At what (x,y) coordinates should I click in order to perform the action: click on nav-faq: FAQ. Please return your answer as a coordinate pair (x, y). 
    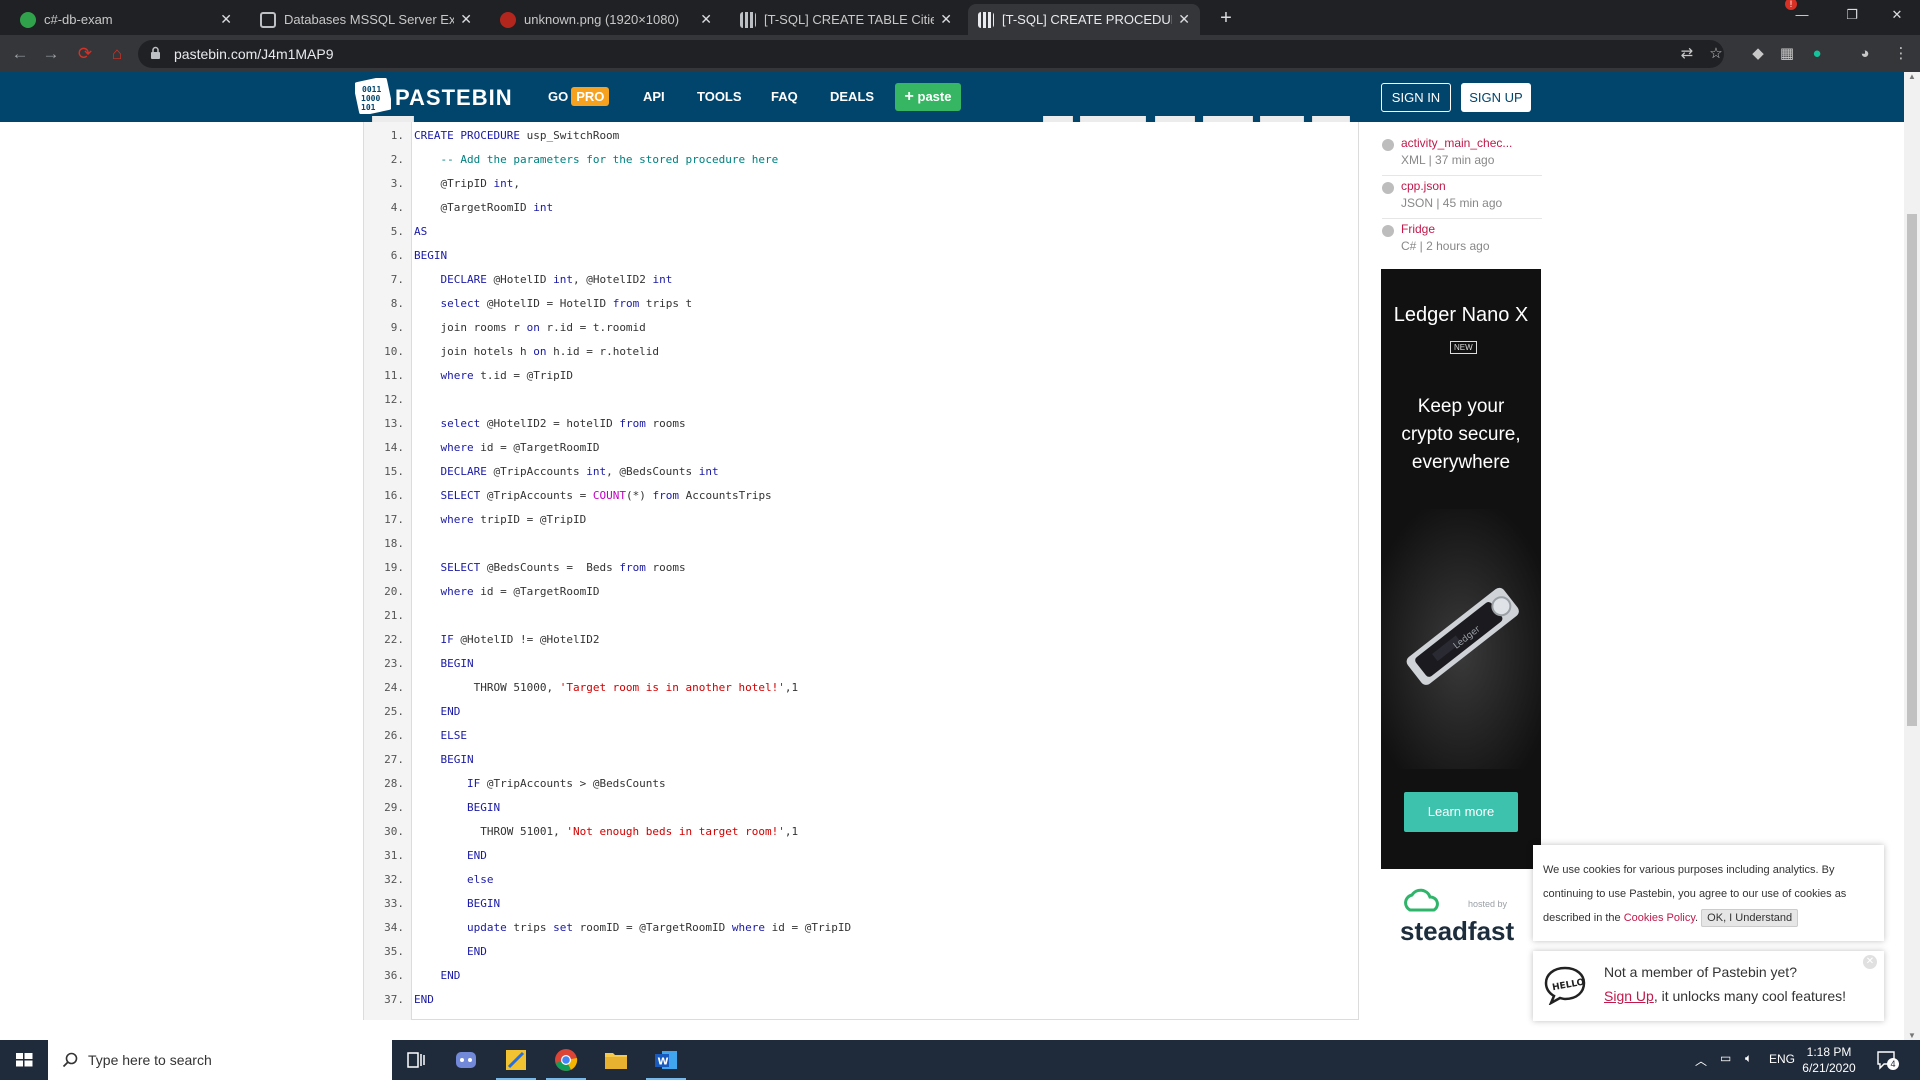
    Looking at the image, I should click on (784, 96).